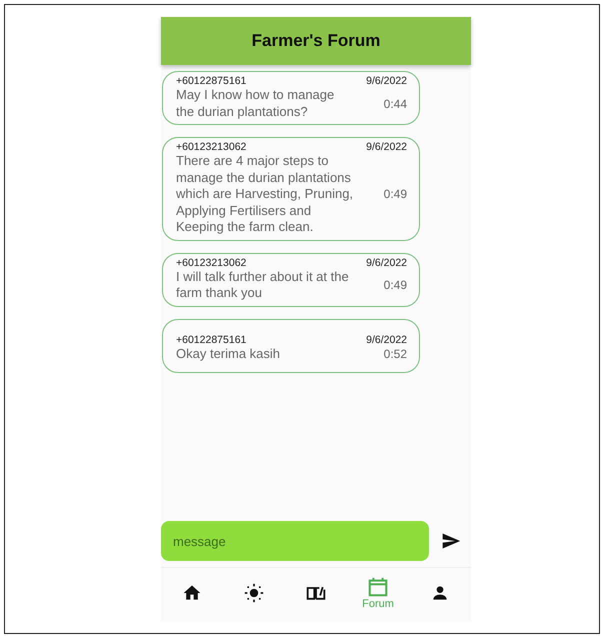 The height and width of the screenshot is (639, 605). What do you see at coordinates (254, 593) in the screenshot?
I see `sun-icon` at bounding box center [254, 593].